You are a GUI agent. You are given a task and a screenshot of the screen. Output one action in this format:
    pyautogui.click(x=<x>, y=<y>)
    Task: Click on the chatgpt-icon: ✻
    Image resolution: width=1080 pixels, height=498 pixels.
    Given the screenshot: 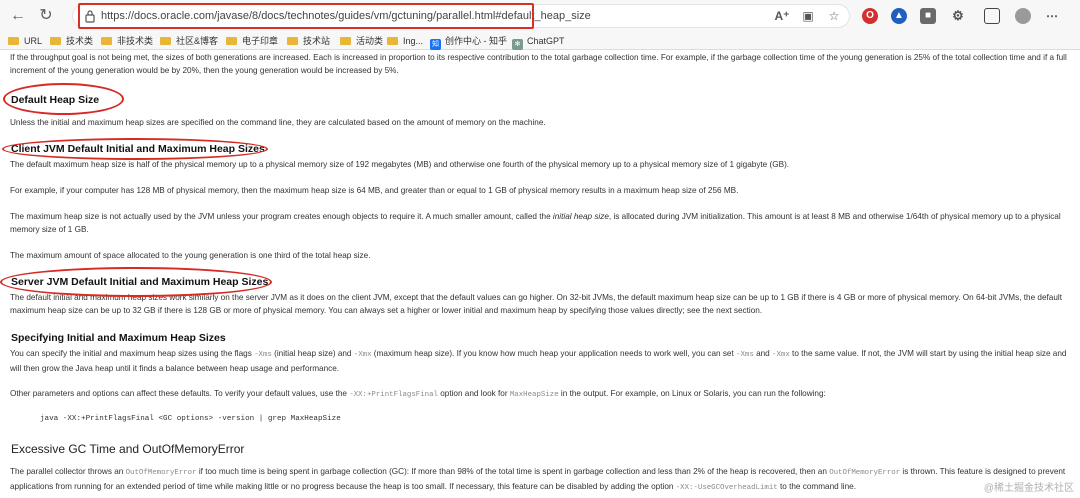 What is the action you would take?
    pyautogui.click(x=517, y=44)
    